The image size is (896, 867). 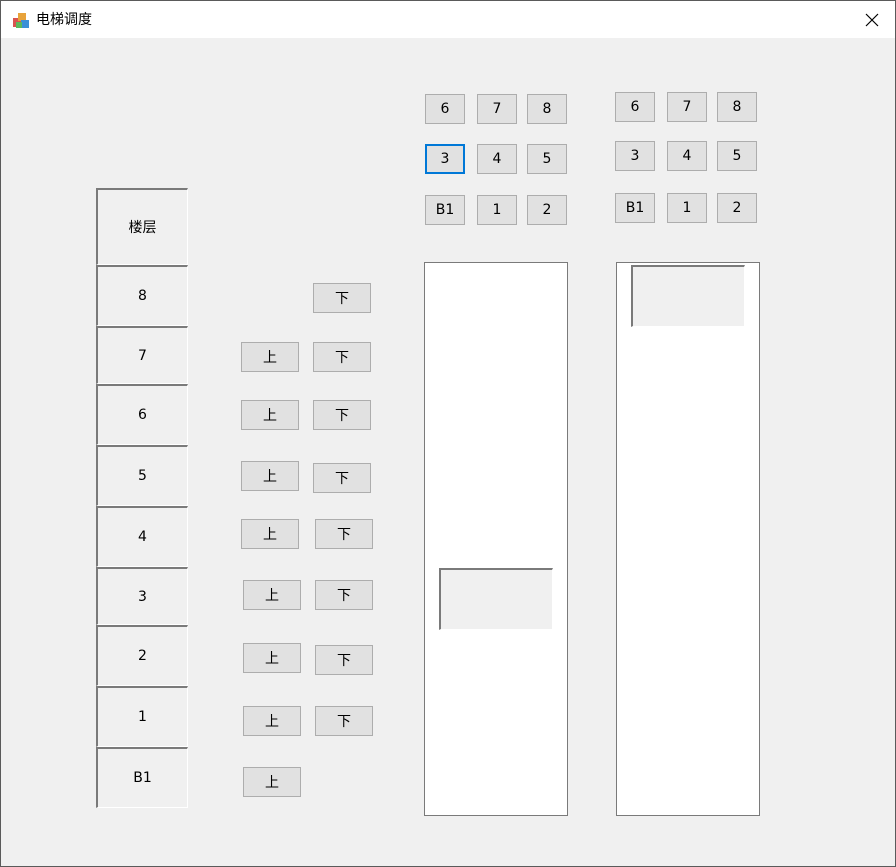 What do you see at coordinates (497, 210) in the screenshot?
I see `elevator1-floor-button-1: 1` at bounding box center [497, 210].